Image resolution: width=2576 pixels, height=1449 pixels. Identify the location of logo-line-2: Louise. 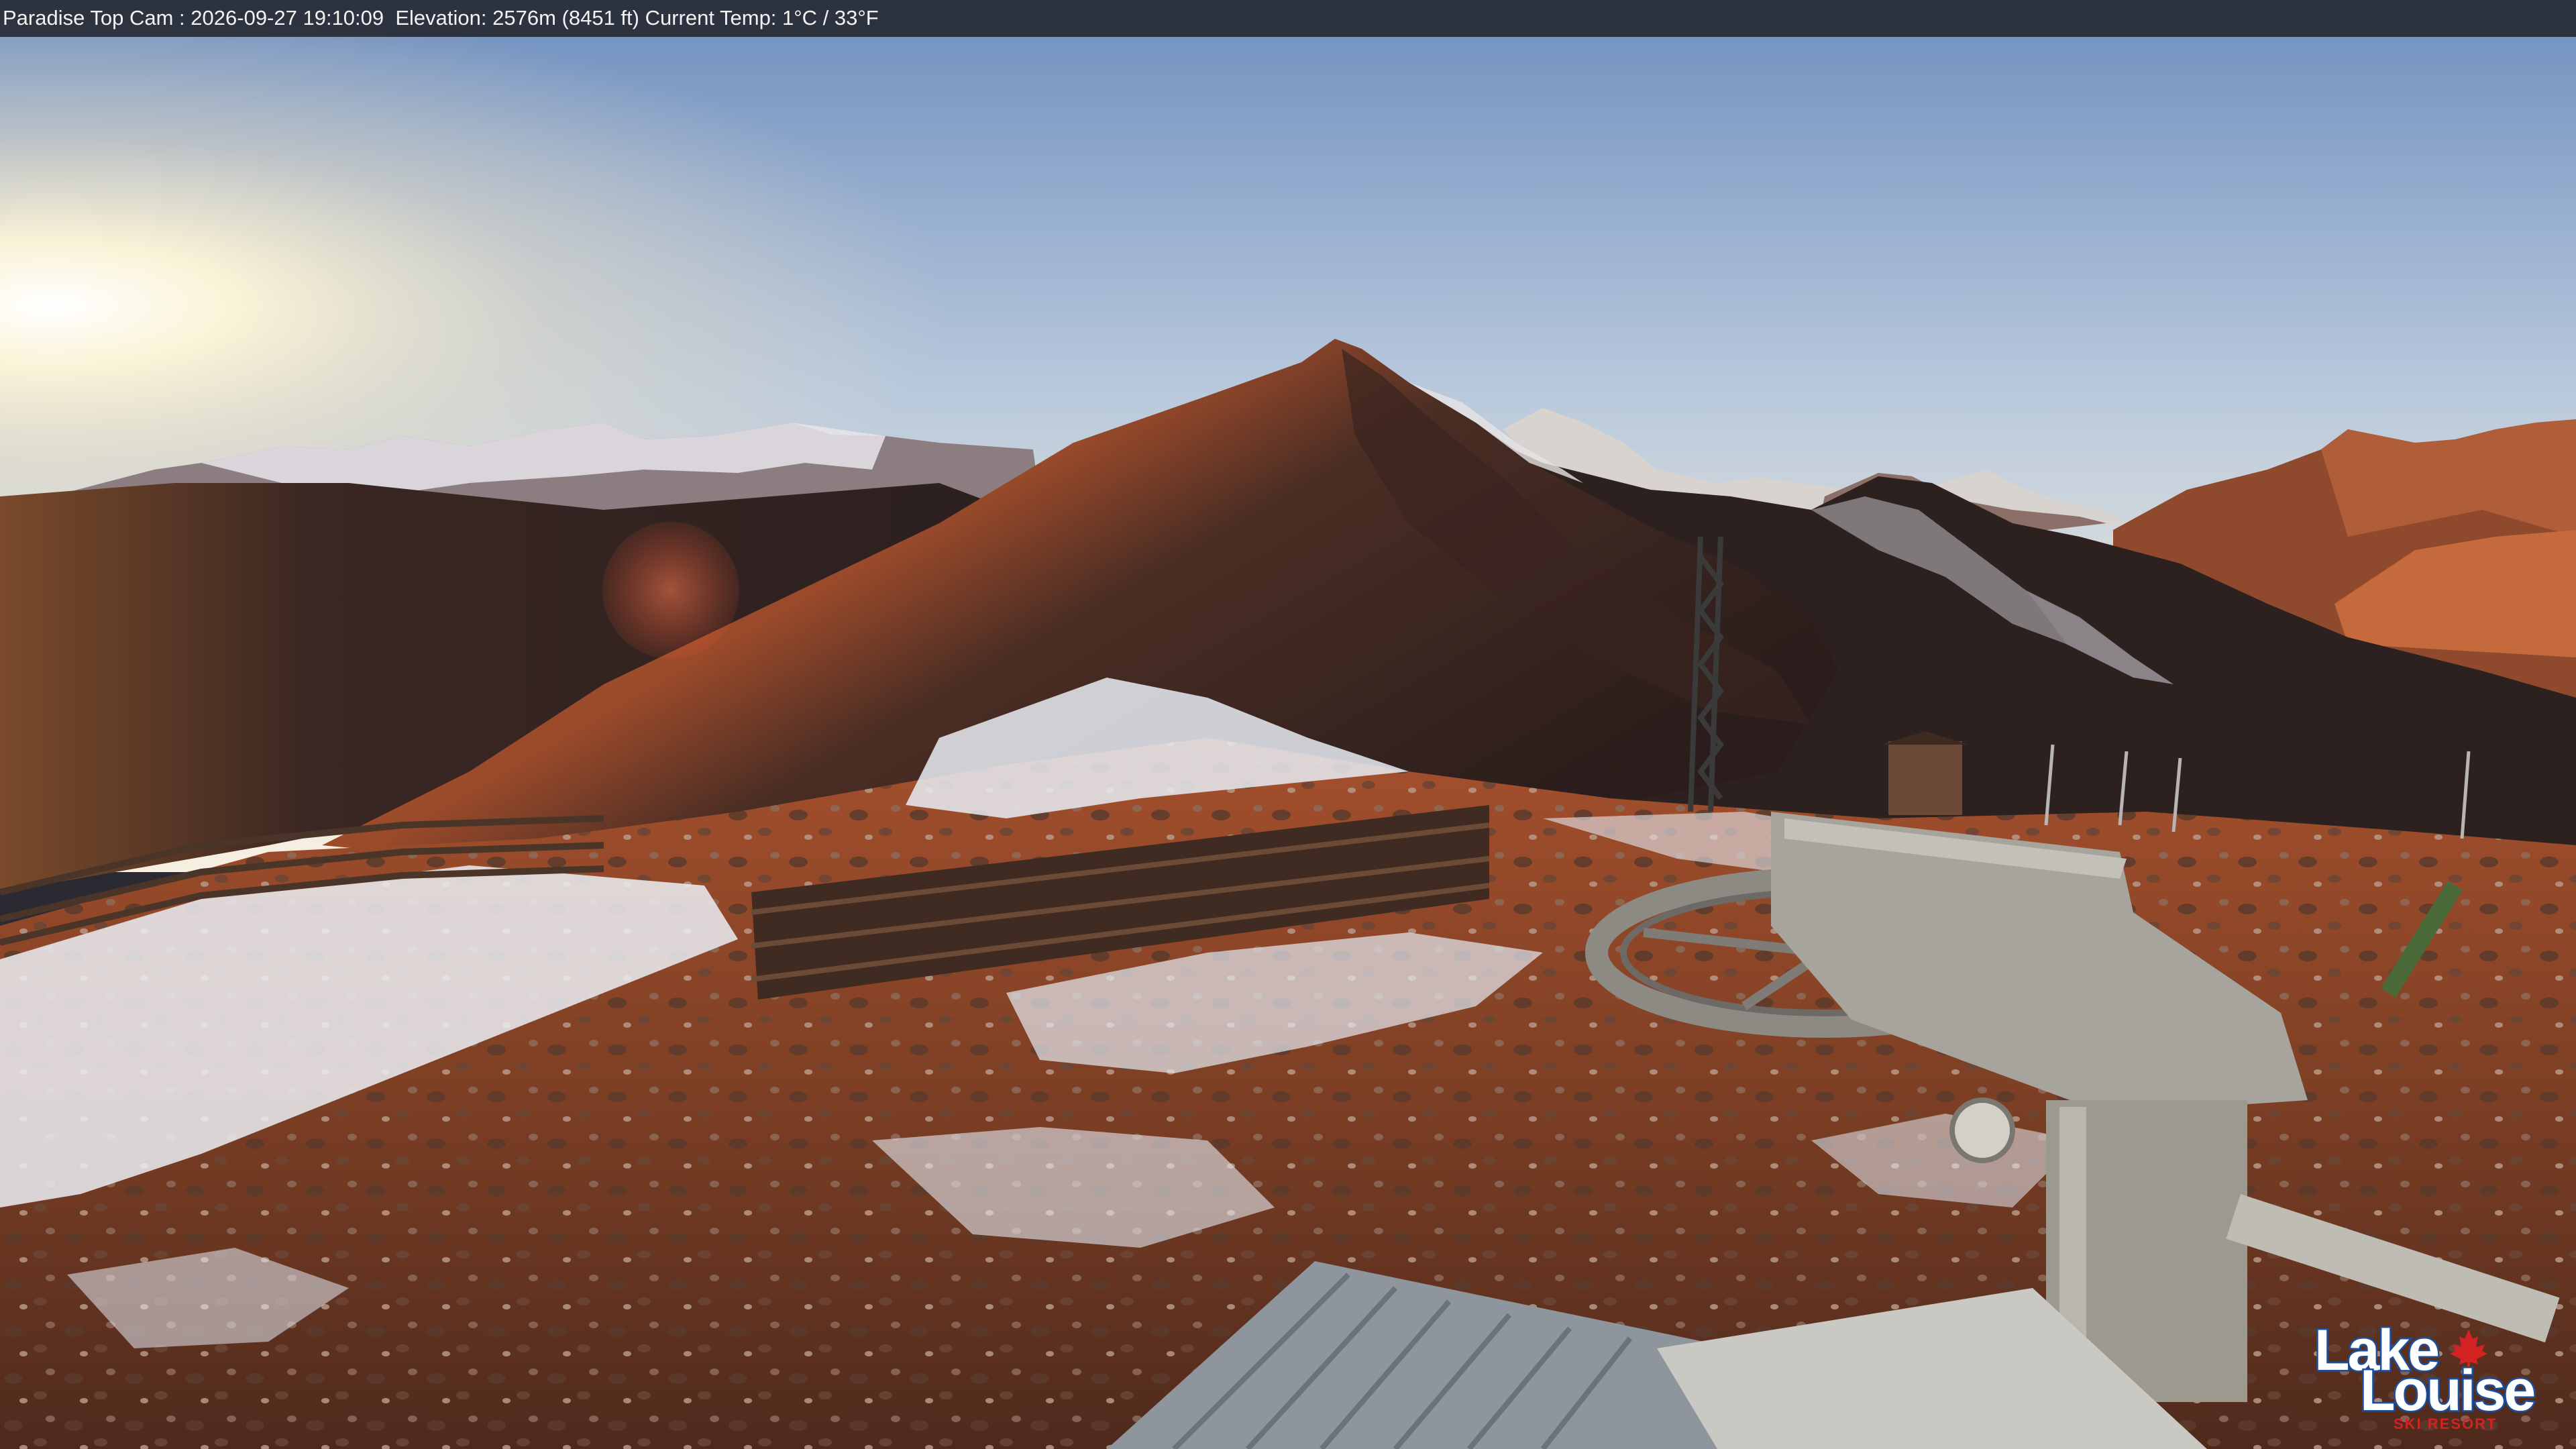
(2447, 1390).